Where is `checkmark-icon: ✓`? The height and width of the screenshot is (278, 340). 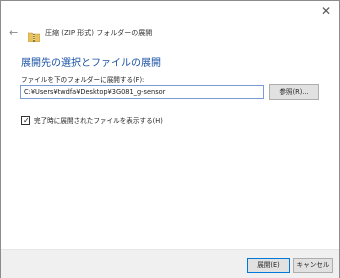 checkmark-icon: ✓ is located at coordinates (26, 120).